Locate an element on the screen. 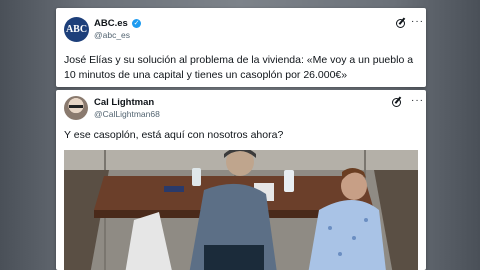 This screenshot has height=270, width=480. author-handle: @abc_es is located at coordinates (112, 35).